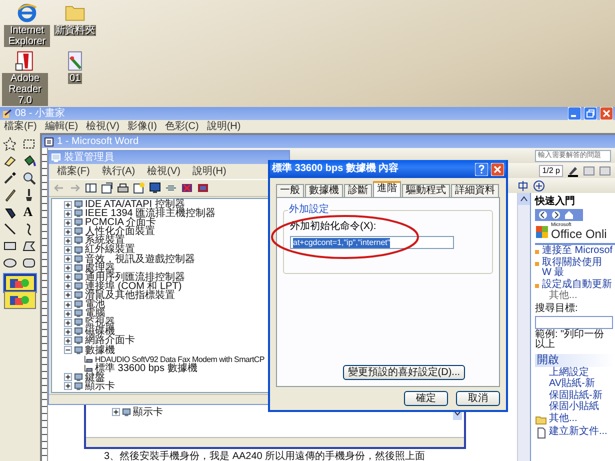  What do you see at coordinates (475, 190) in the screenshot?
I see `tab: 詳細資料` at bounding box center [475, 190].